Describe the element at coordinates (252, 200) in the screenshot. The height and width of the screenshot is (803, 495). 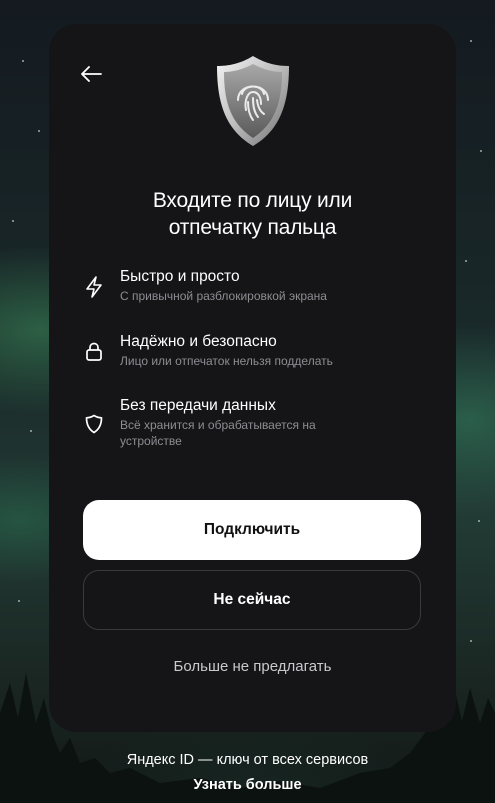
I see `page-title-line-1: Входите по лицу или` at that location.